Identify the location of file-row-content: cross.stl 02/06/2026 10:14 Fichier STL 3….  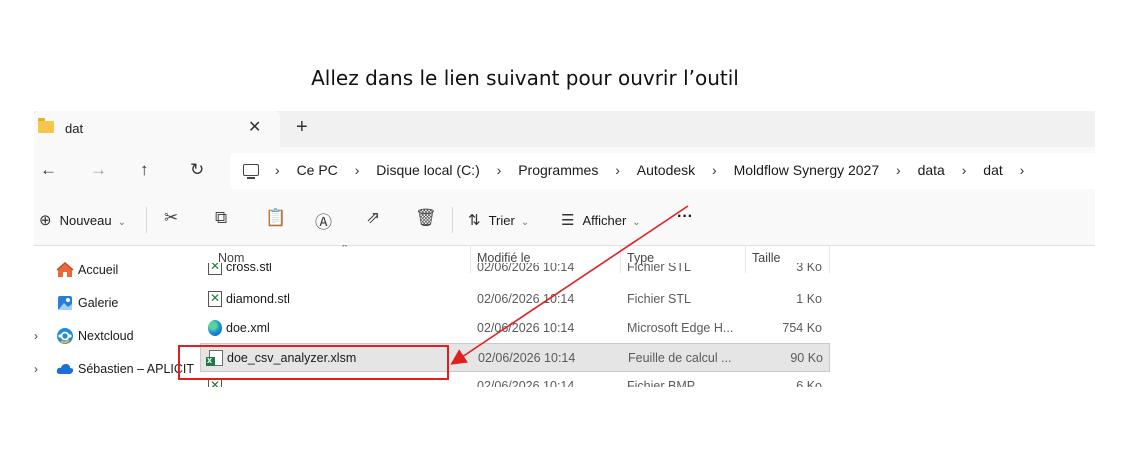
(515, 272).